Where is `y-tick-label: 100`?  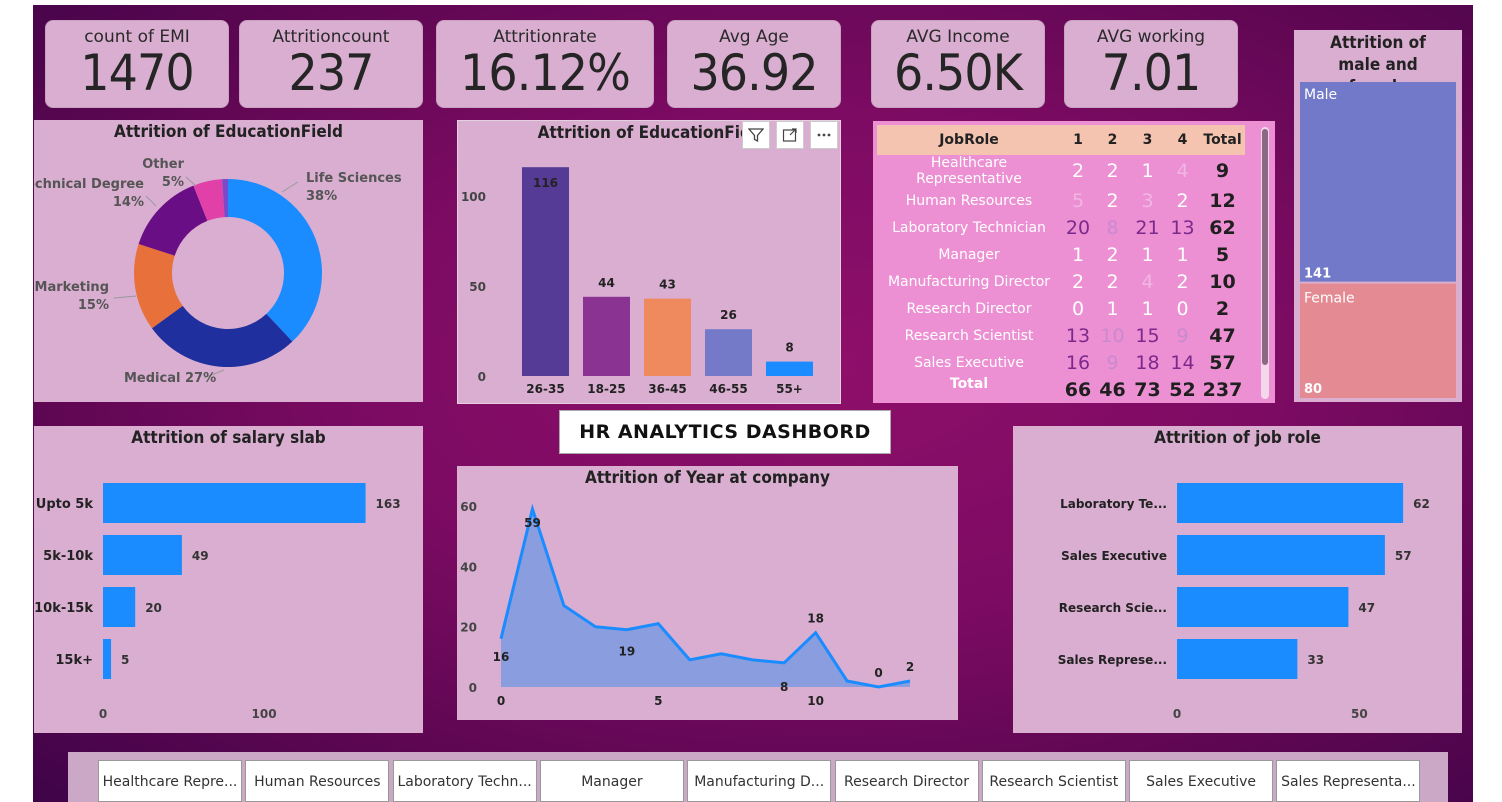 y-tick-label: 100 is located at coordinates (473, 197).